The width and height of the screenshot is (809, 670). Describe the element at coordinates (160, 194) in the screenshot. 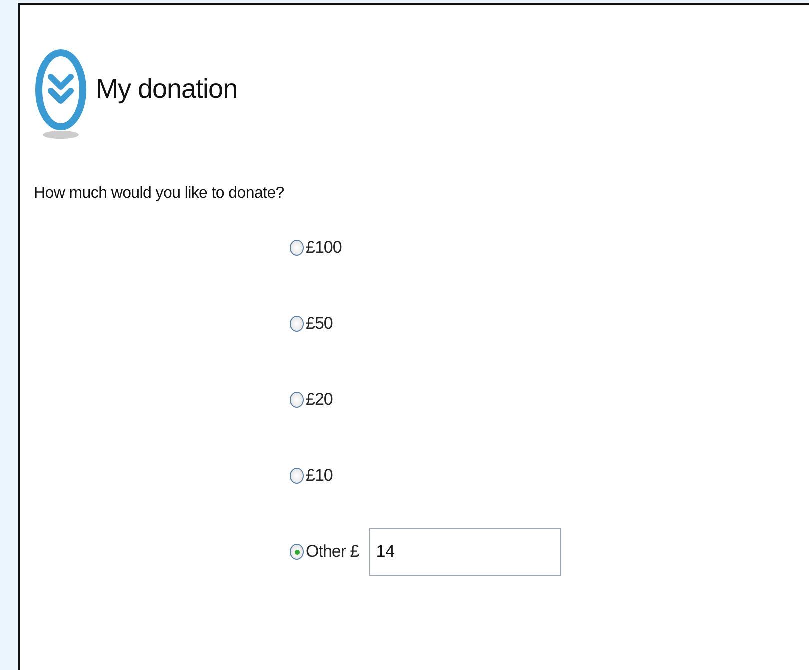

I see `question-label: How much would you like to donate?` at that location.